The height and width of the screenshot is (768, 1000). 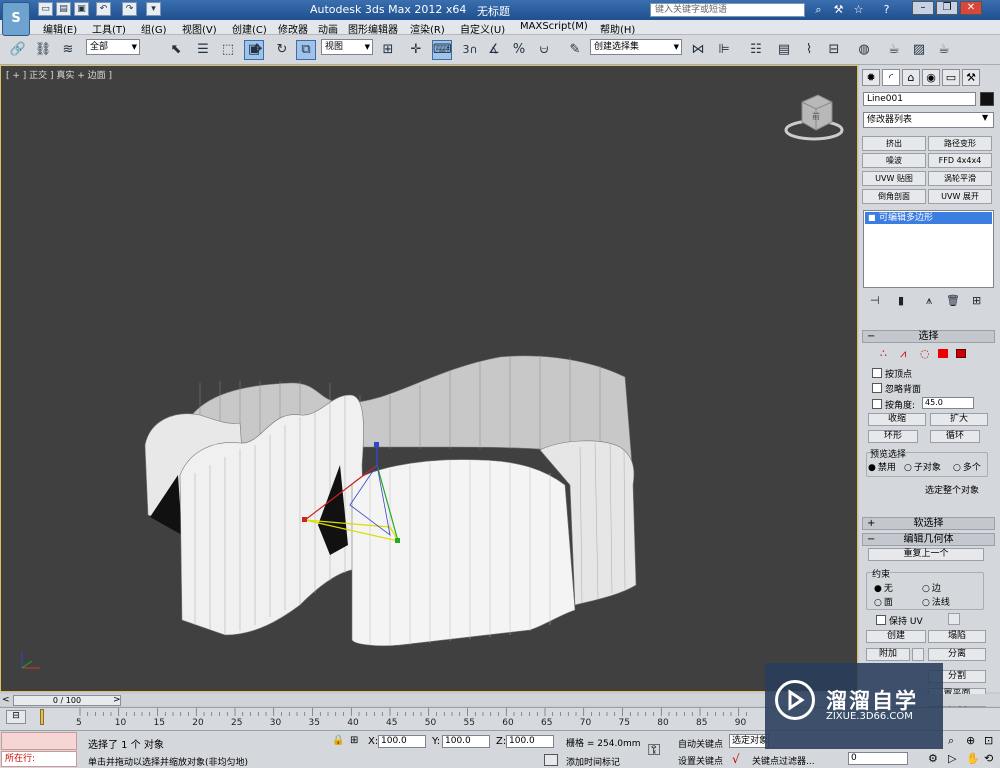 I want to click on configure-modifier-sets-icon: ⊞, so click(x=976, y=300).